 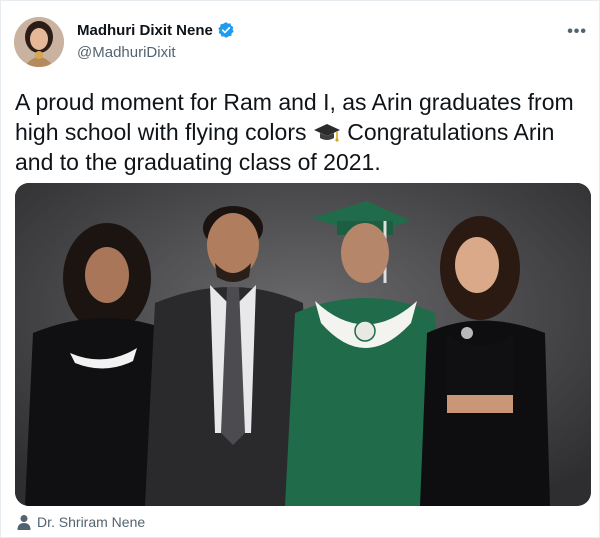 What do you see at coordinates (145, 30) in the screenshot?
I see `author-display-name: Madhuri Dixit Nene` at bounding box center [145, 30].